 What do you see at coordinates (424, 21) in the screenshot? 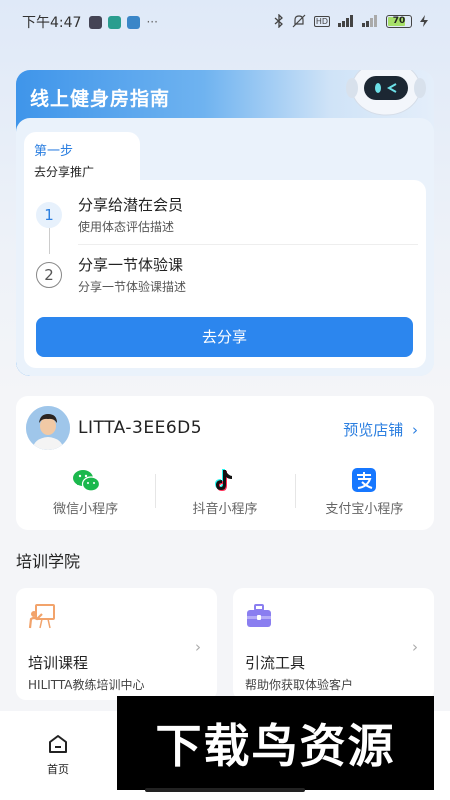
I see `charging-icon` at bounding box center [424, 21].